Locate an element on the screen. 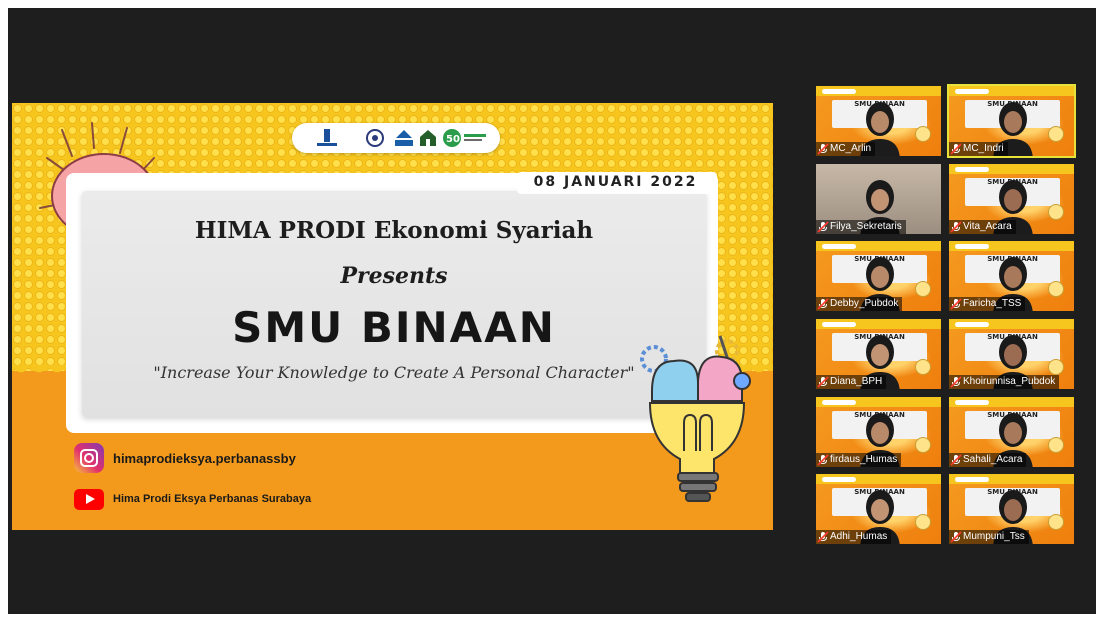 The height and width of the screenshot is (622, 1104). participant-tile: SMU BINAAN MC_Arlin is located at coordinates (878, 121).